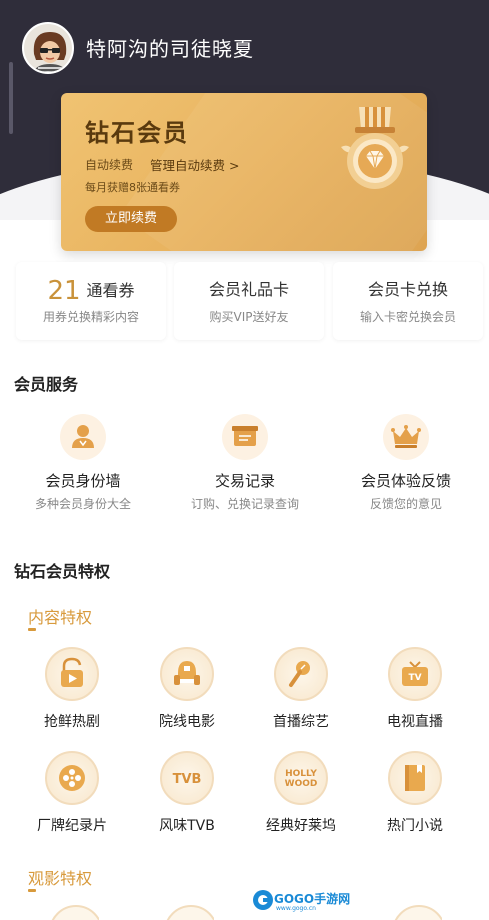  I want to click on tvb-icon: TVB, so click(187, 778).